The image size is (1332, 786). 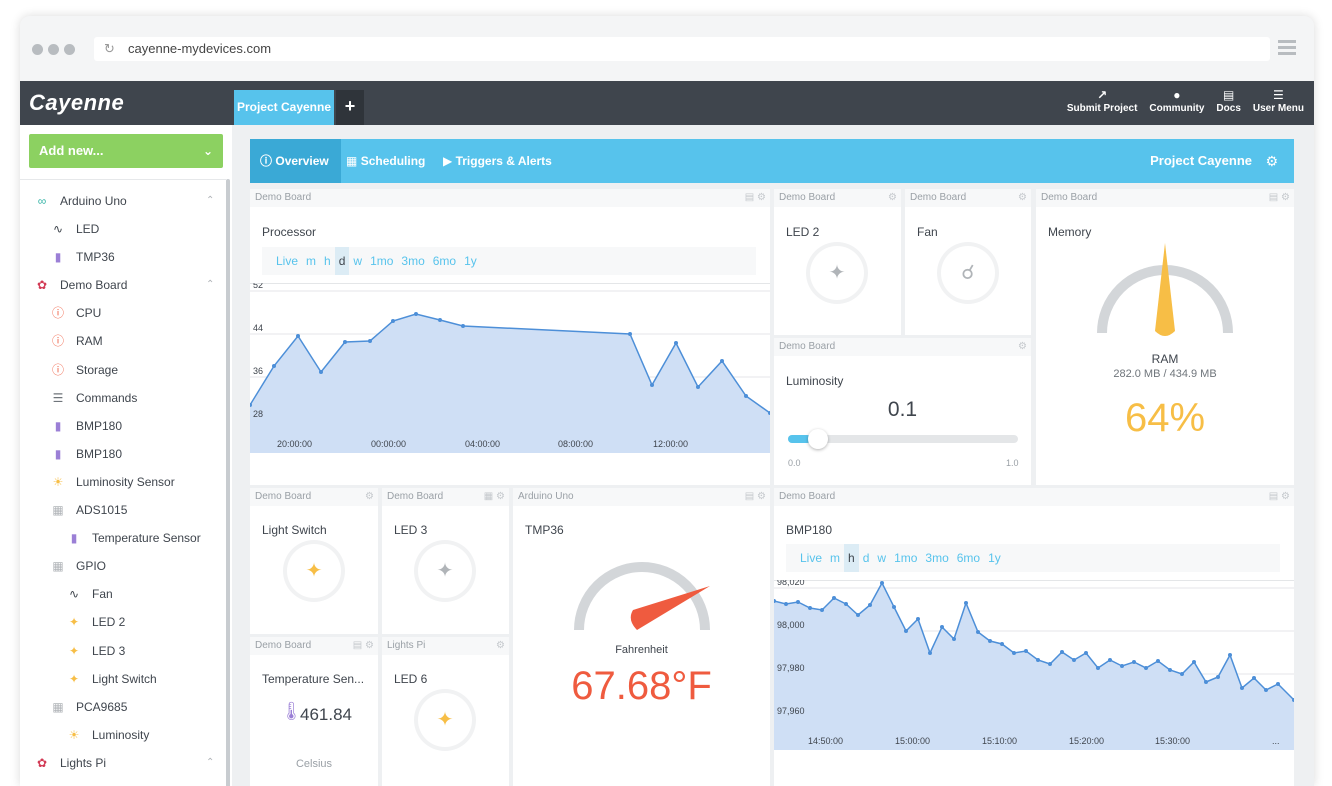 I want to click on sidebar-item: ☰ Commands, so click(x=123, y=398).